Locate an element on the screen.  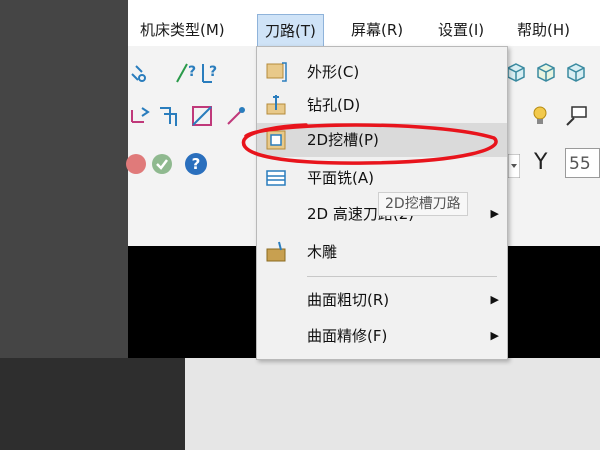
menu-item-surface-rough: 曲面粗切(R) ▶ is located at coordinates (382, 300).